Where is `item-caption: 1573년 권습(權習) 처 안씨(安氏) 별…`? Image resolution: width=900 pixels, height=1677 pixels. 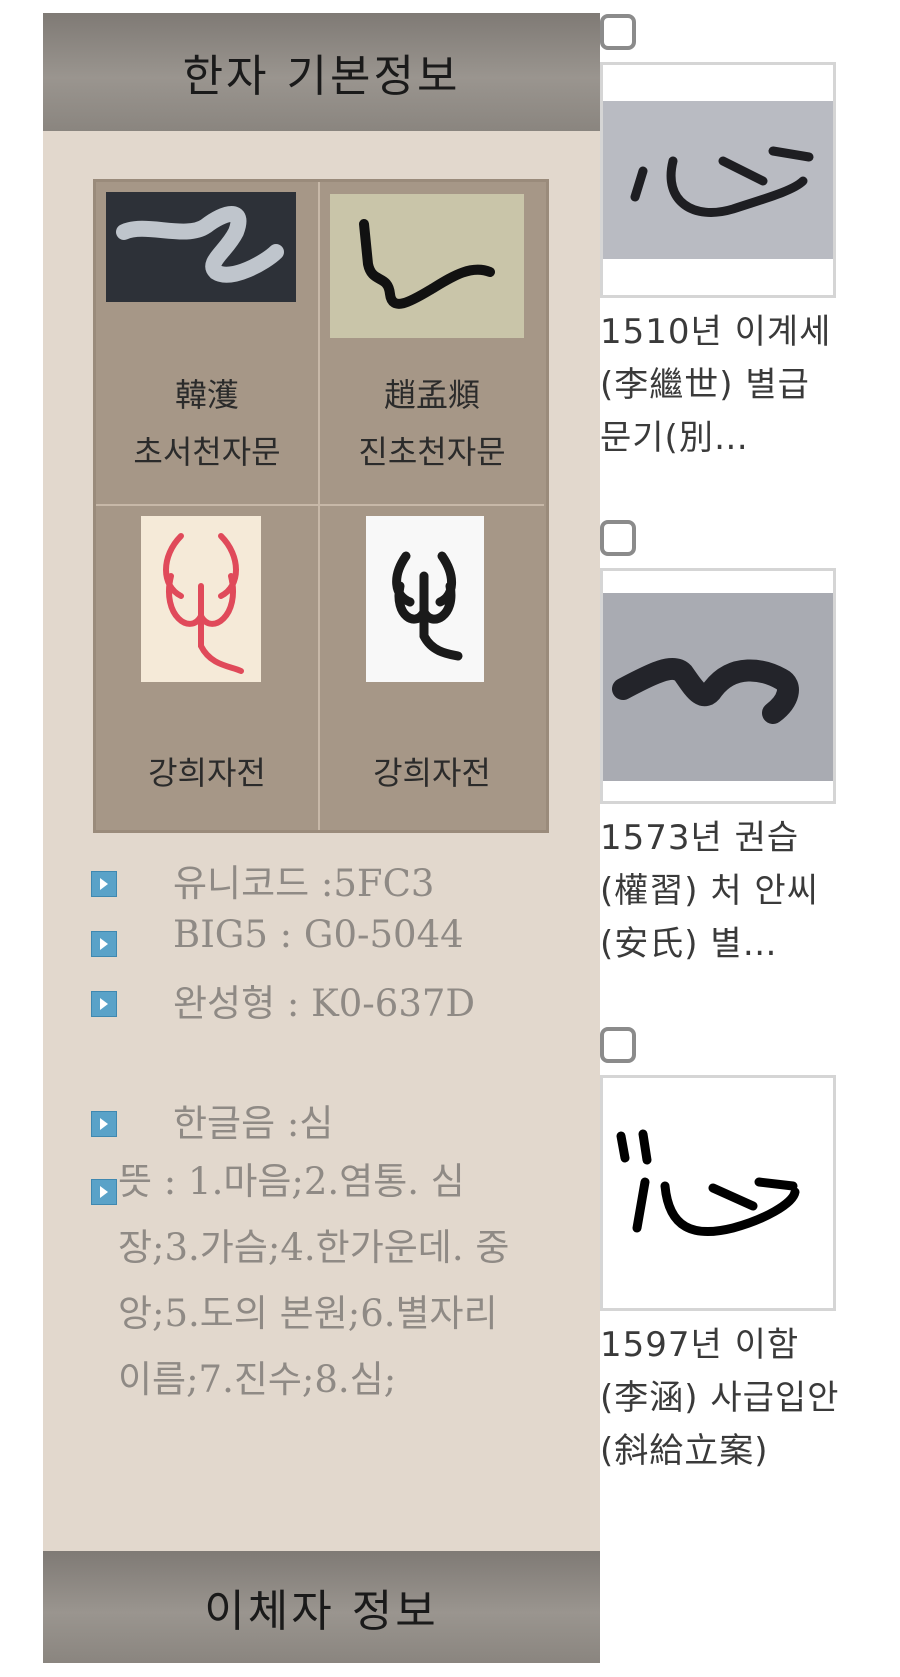 item-caption: 1573년 권습(權習) 처 안씨(安氏) 별… is located at coordinates (720, 891).